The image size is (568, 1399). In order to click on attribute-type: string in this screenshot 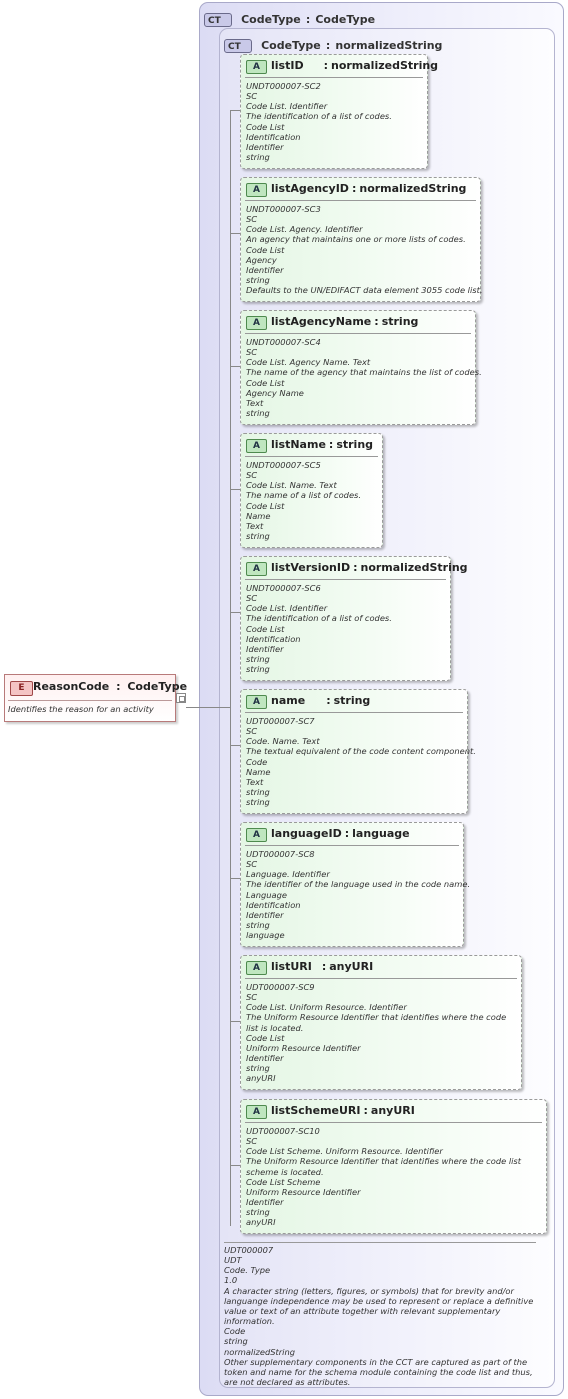, I will do `click(352, 700)`.